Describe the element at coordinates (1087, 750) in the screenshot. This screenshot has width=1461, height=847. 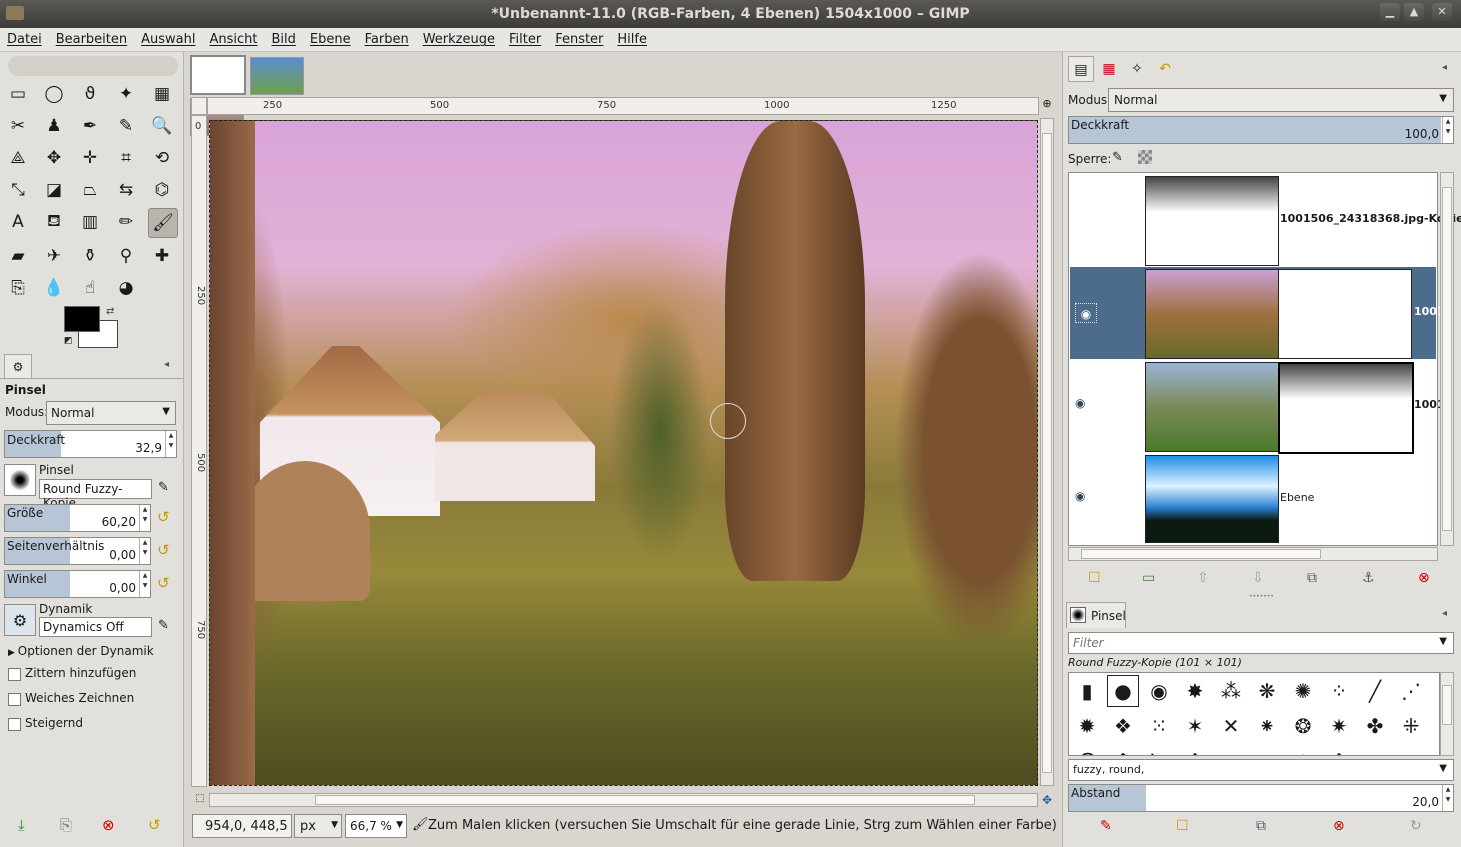
I see `brush-swatch: G` at that location.